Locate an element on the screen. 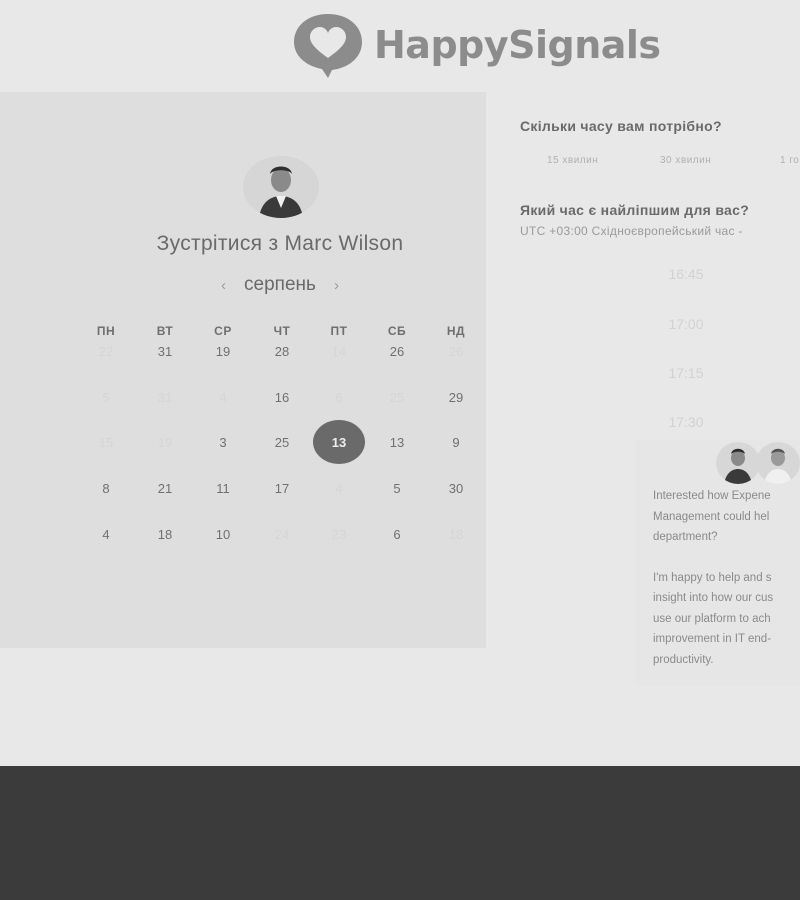 The height and width of the screenshot is (900, 800). duration-option: 1 го is located at coordinates (783, 161).